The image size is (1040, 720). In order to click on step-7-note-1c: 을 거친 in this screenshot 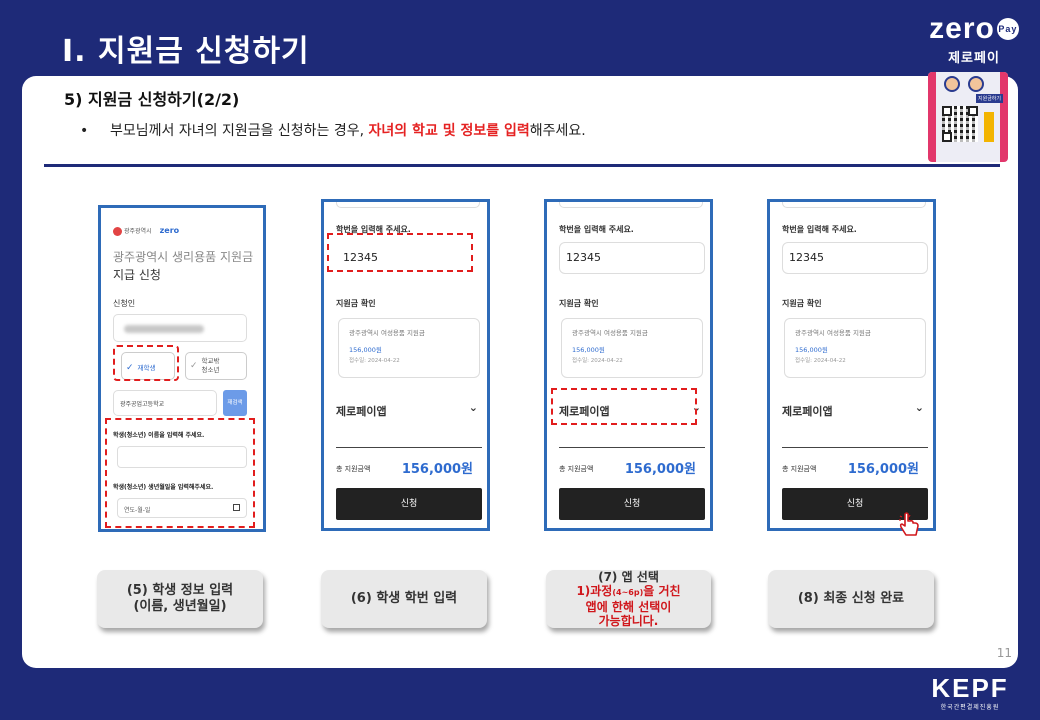, I will do `click(662, 591)`.